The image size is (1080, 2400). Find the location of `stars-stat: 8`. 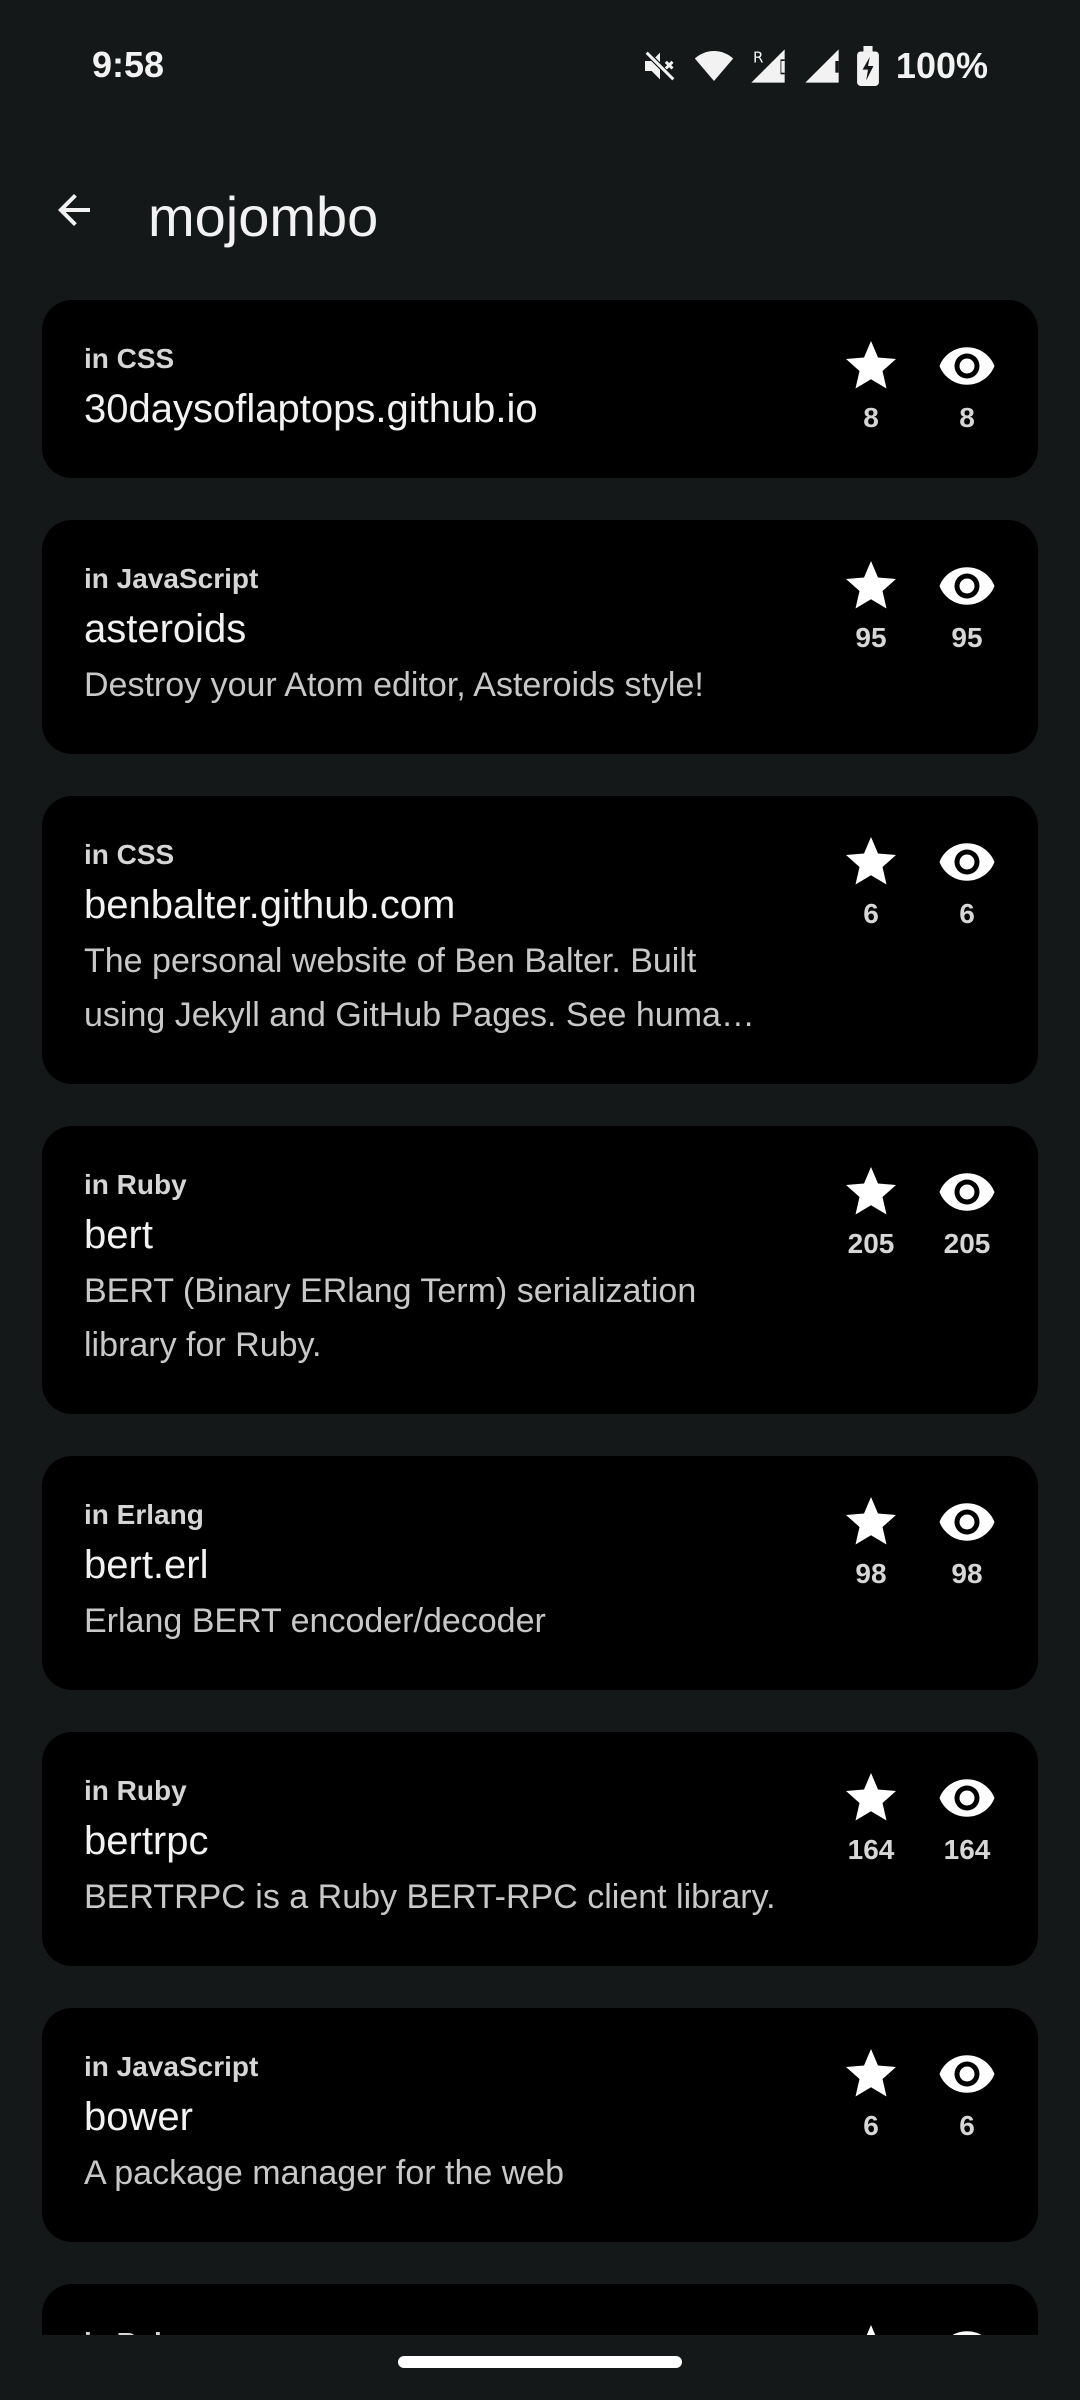

stars-stat: 8 is located at coordinates (871, 385).